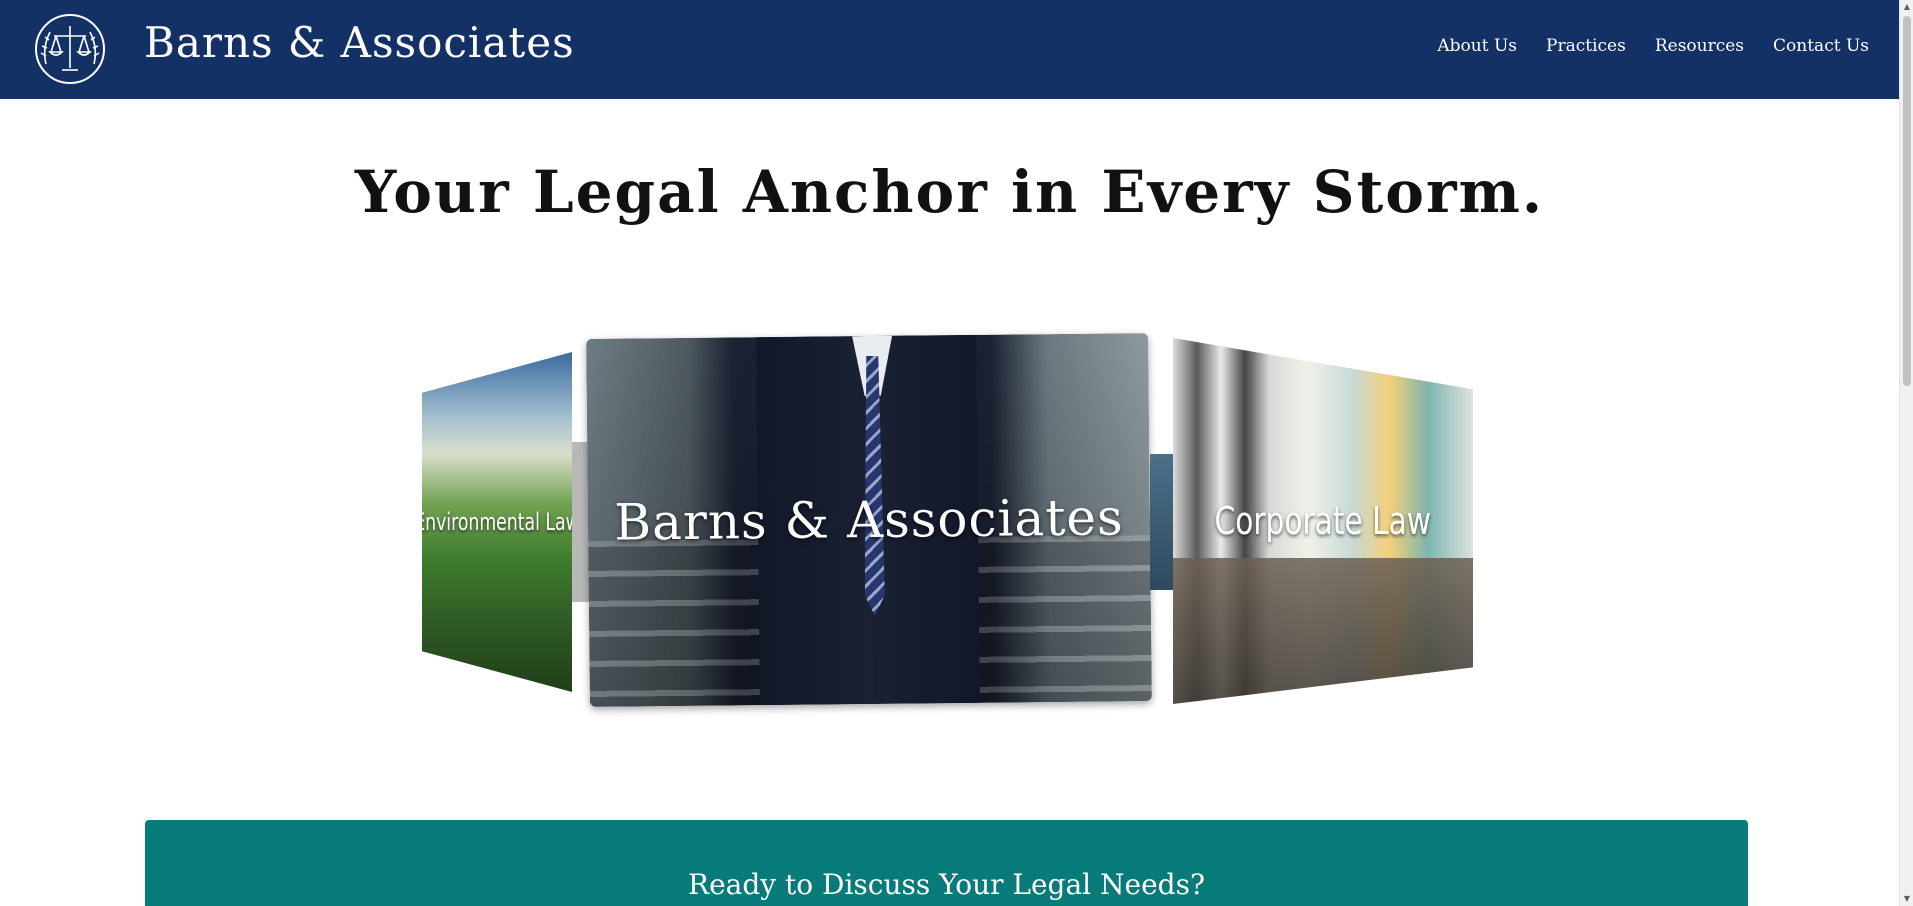  What do you see at coordinates (70, 49) in the screenshot?
I see `scales-of-justice-logo-icon` at bounding box center [70, 49].